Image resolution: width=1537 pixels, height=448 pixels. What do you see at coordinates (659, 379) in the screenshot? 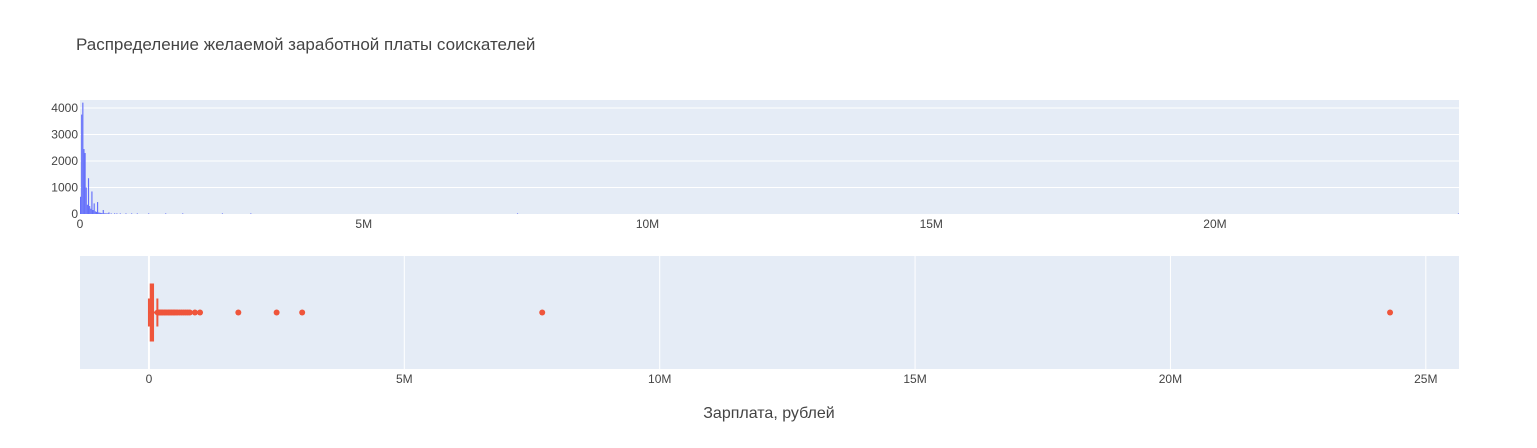
I see `boxplot-x-tick-label: 10M` at bounding box center [659, 379].